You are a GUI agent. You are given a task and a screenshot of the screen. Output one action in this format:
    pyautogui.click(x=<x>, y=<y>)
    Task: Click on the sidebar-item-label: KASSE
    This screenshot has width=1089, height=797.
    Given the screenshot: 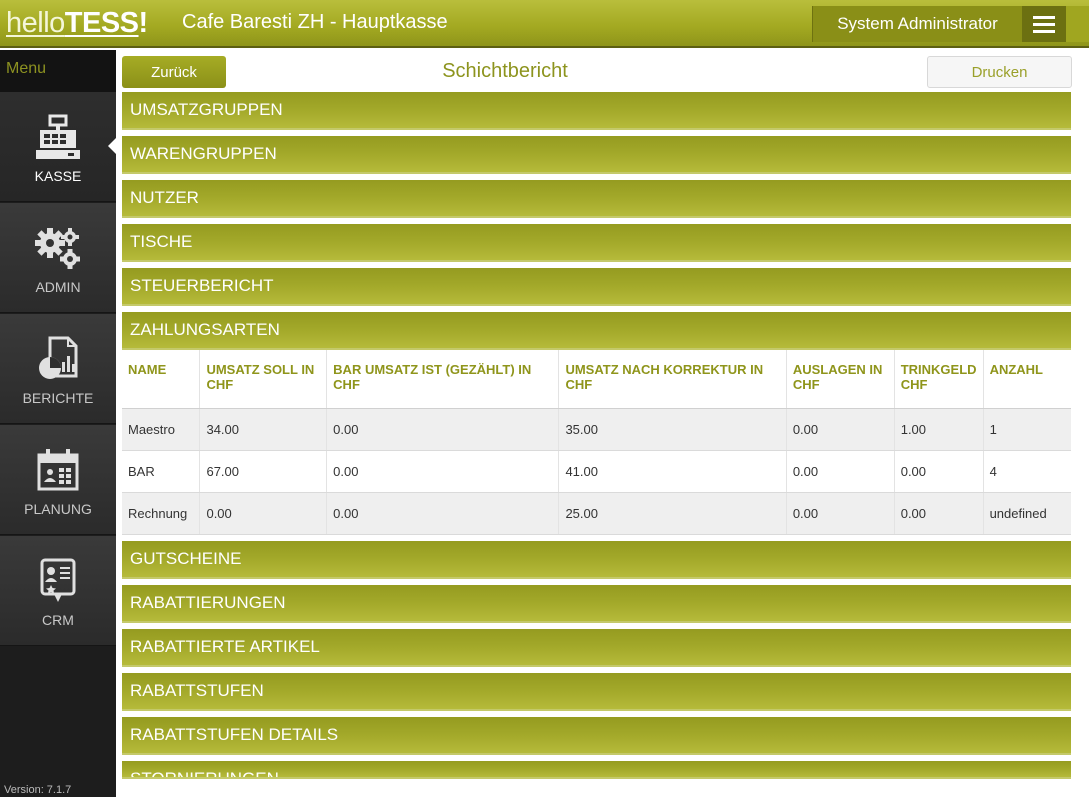 What is the action you would take?
    pyautogui.click(x=58, y=176)
    